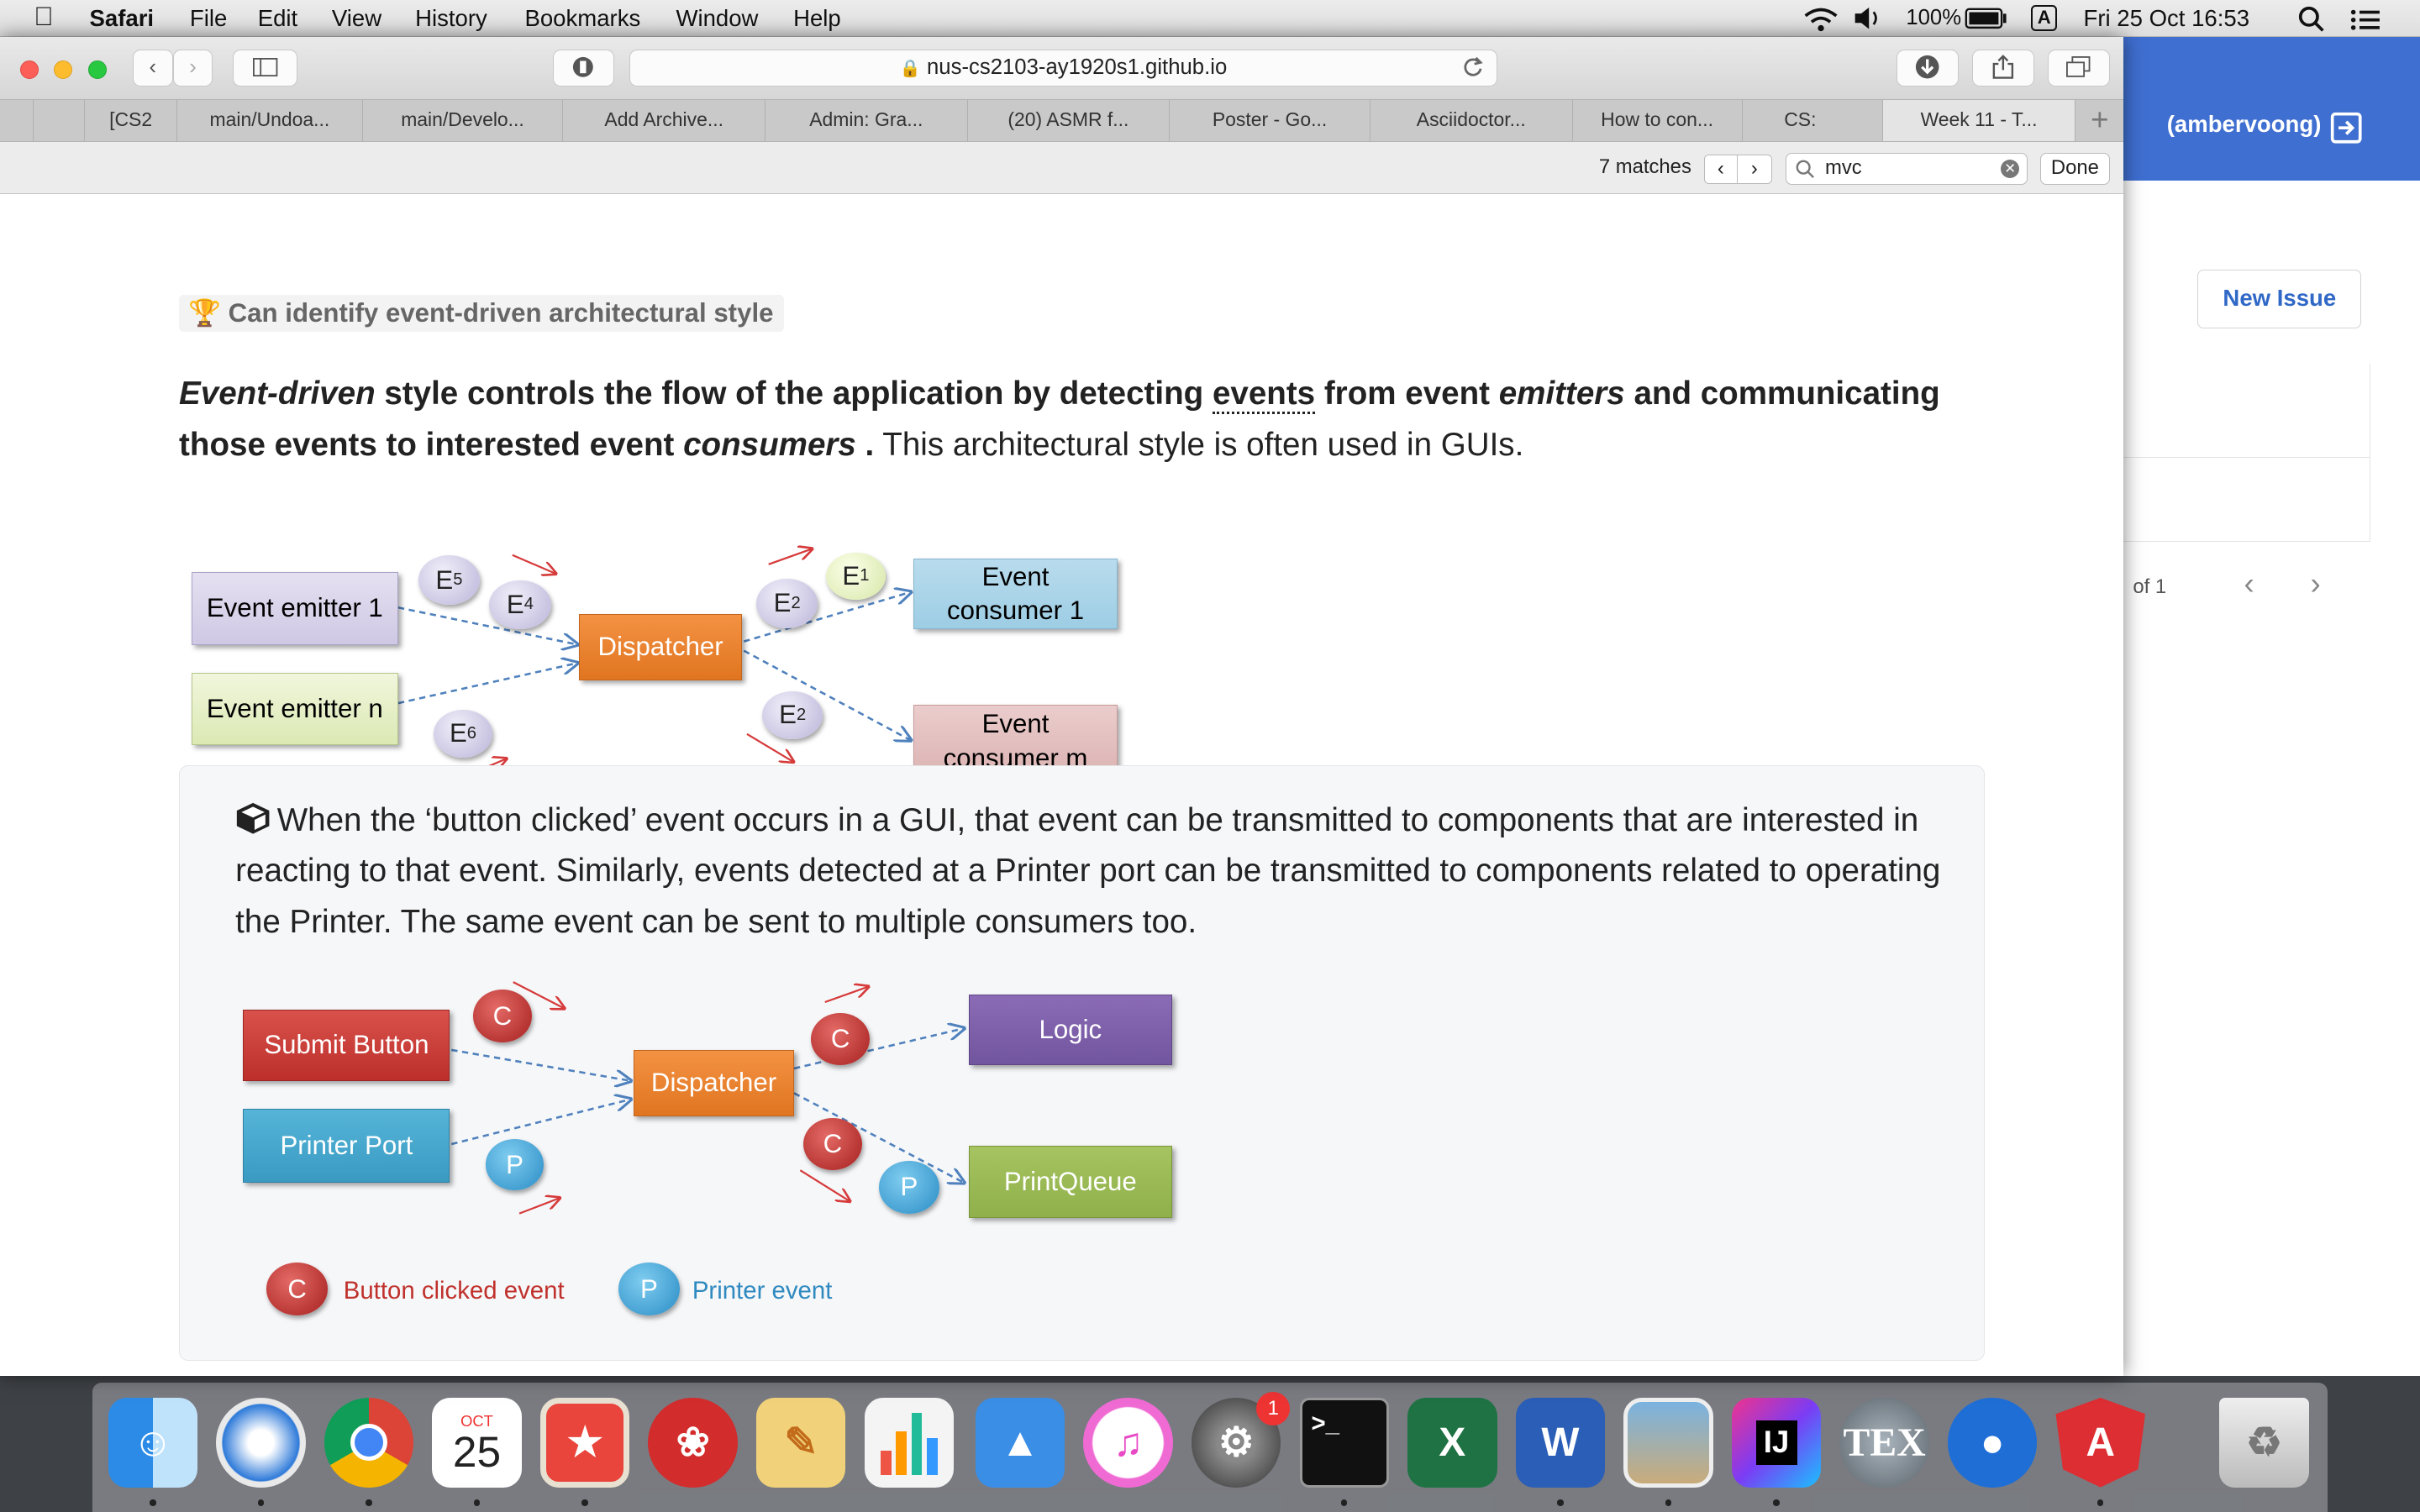 The height and width of the screenshot is (1512, 2420). I want to click on new-tab-button: +, so click(2099, 121).